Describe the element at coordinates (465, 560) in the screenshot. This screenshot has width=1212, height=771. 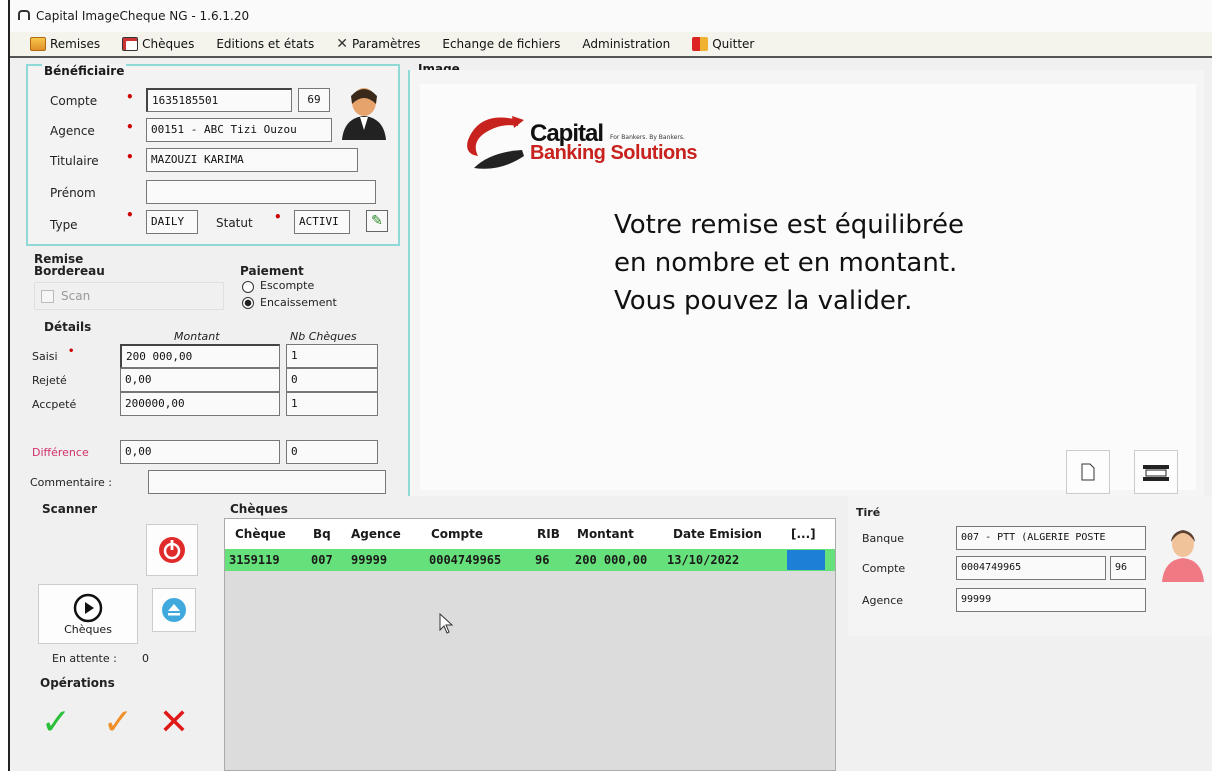
I see `cell-compte: 0004749965` at that location.